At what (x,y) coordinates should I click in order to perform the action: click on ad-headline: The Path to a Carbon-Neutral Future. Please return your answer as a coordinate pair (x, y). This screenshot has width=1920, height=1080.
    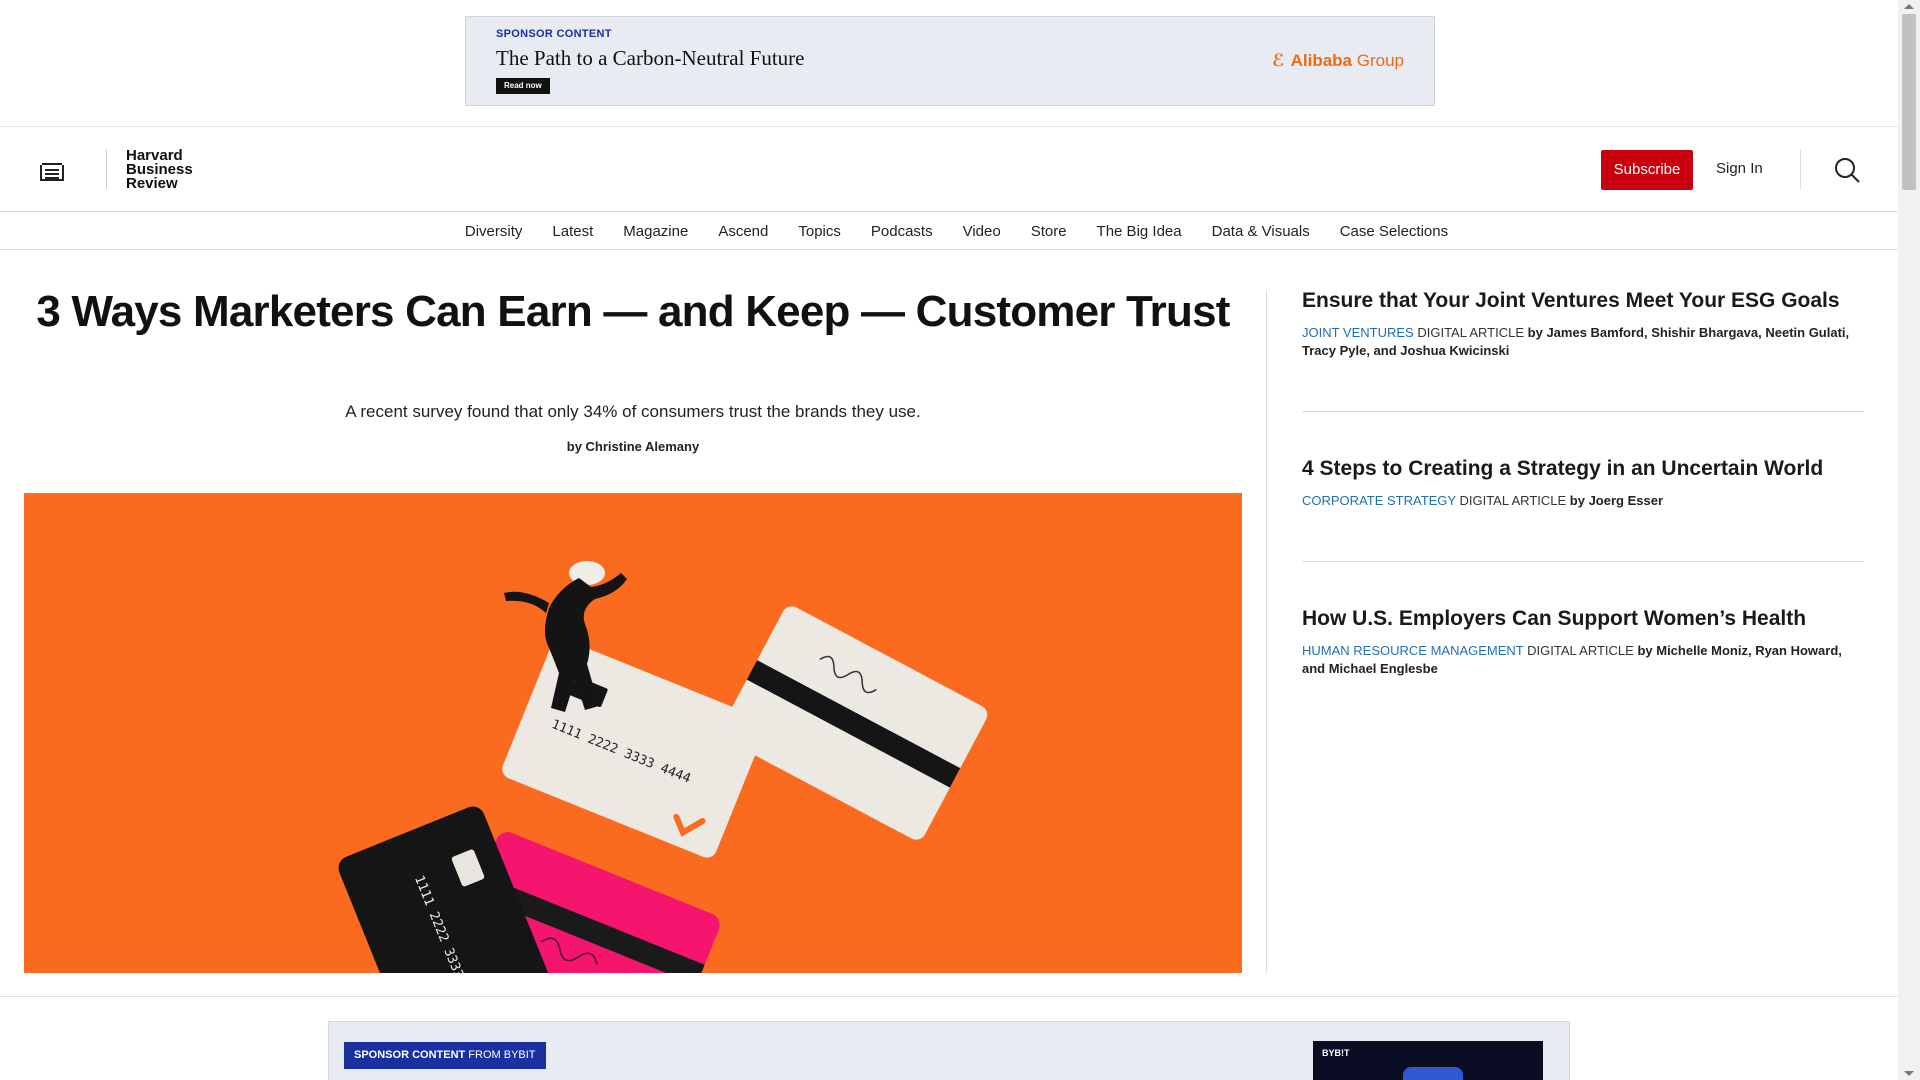
    Looking at the image, I should click on (650, 58).